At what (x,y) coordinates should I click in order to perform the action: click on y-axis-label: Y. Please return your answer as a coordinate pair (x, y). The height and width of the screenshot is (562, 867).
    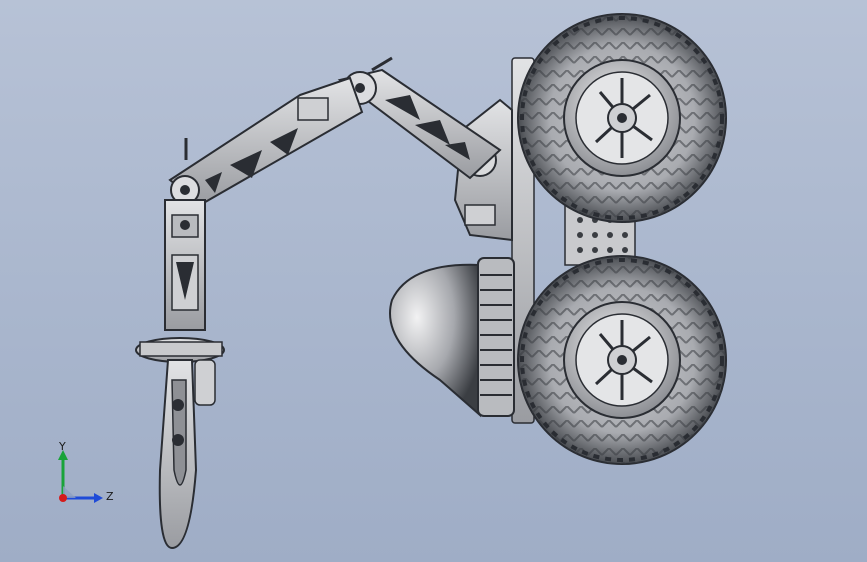
    Looking at the image, I should click on (62, 446).